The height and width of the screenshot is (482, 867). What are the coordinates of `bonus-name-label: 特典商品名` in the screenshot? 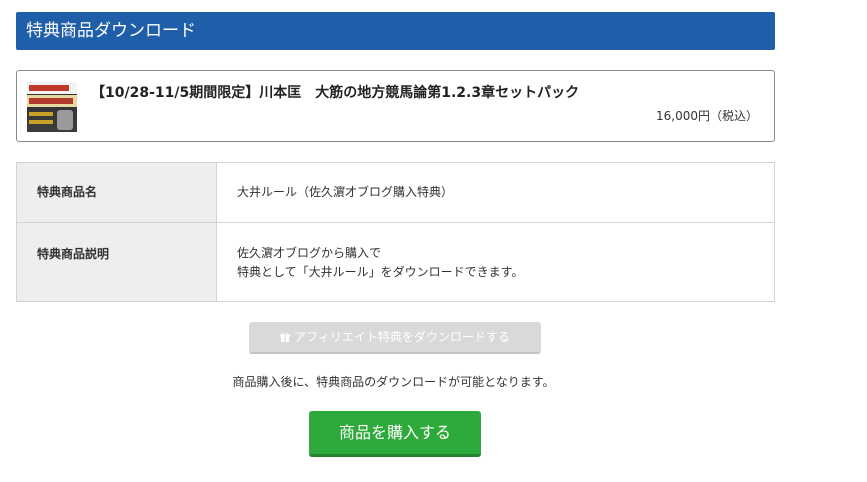 It's located at (117, 192).